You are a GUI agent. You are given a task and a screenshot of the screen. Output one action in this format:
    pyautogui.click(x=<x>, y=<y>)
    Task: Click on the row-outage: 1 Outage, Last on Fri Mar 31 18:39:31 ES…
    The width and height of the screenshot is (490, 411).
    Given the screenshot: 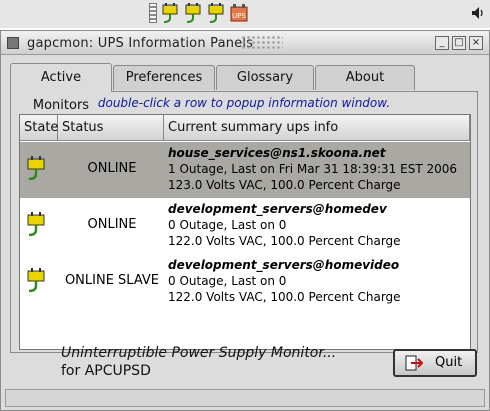 What is the action you would take?
    pyautogui.click(x=313, y=169)
    